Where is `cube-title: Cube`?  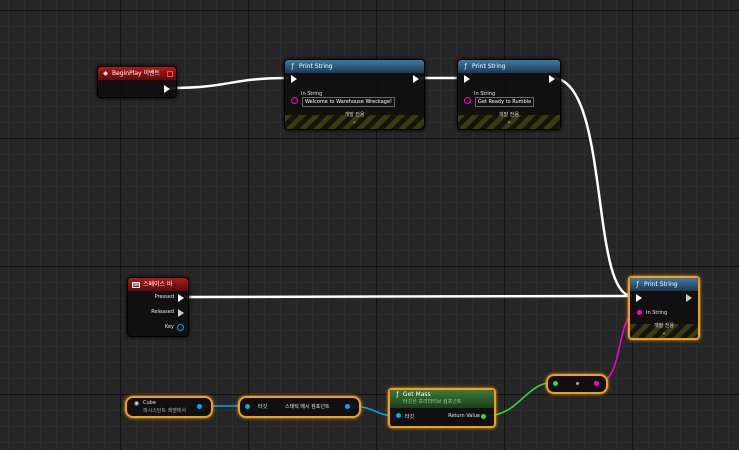
cube-title: Cube is located at coordinates (149, 403).